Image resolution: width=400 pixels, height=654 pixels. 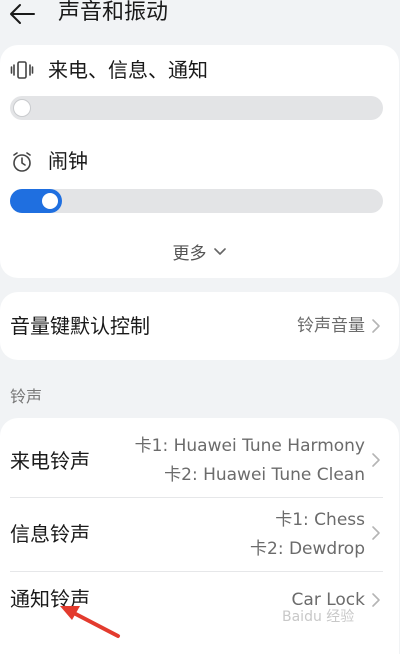 What do you see at coordinates (26, 396) in the screenshot?
I see `ringtone-section-title: 铃声` at bounding box center [26, 396].